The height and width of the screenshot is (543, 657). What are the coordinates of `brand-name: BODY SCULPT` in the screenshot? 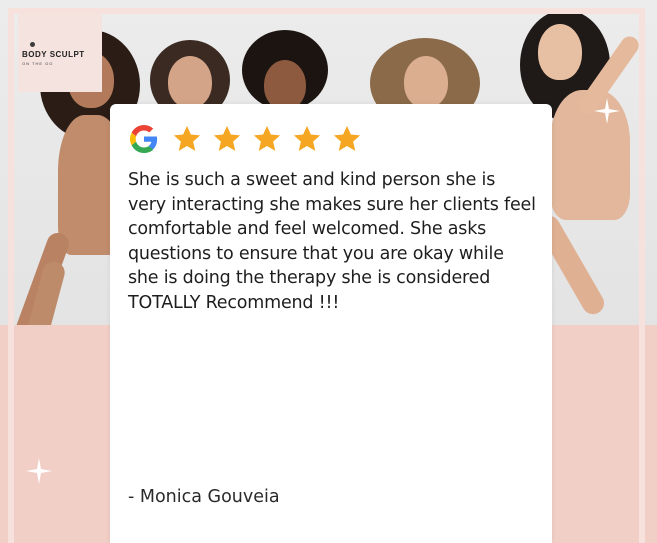 It's located at (53, 54).